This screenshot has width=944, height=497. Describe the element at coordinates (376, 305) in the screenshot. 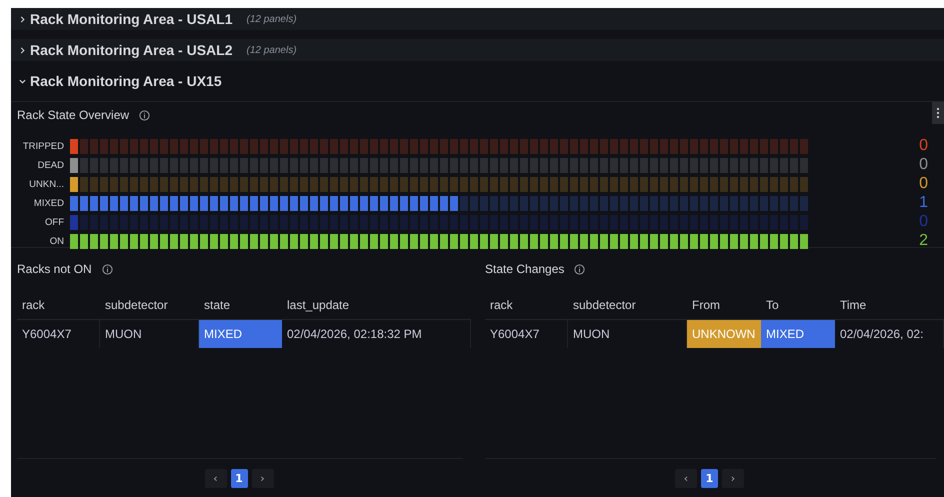

I see `column-header: last_update` at that location.